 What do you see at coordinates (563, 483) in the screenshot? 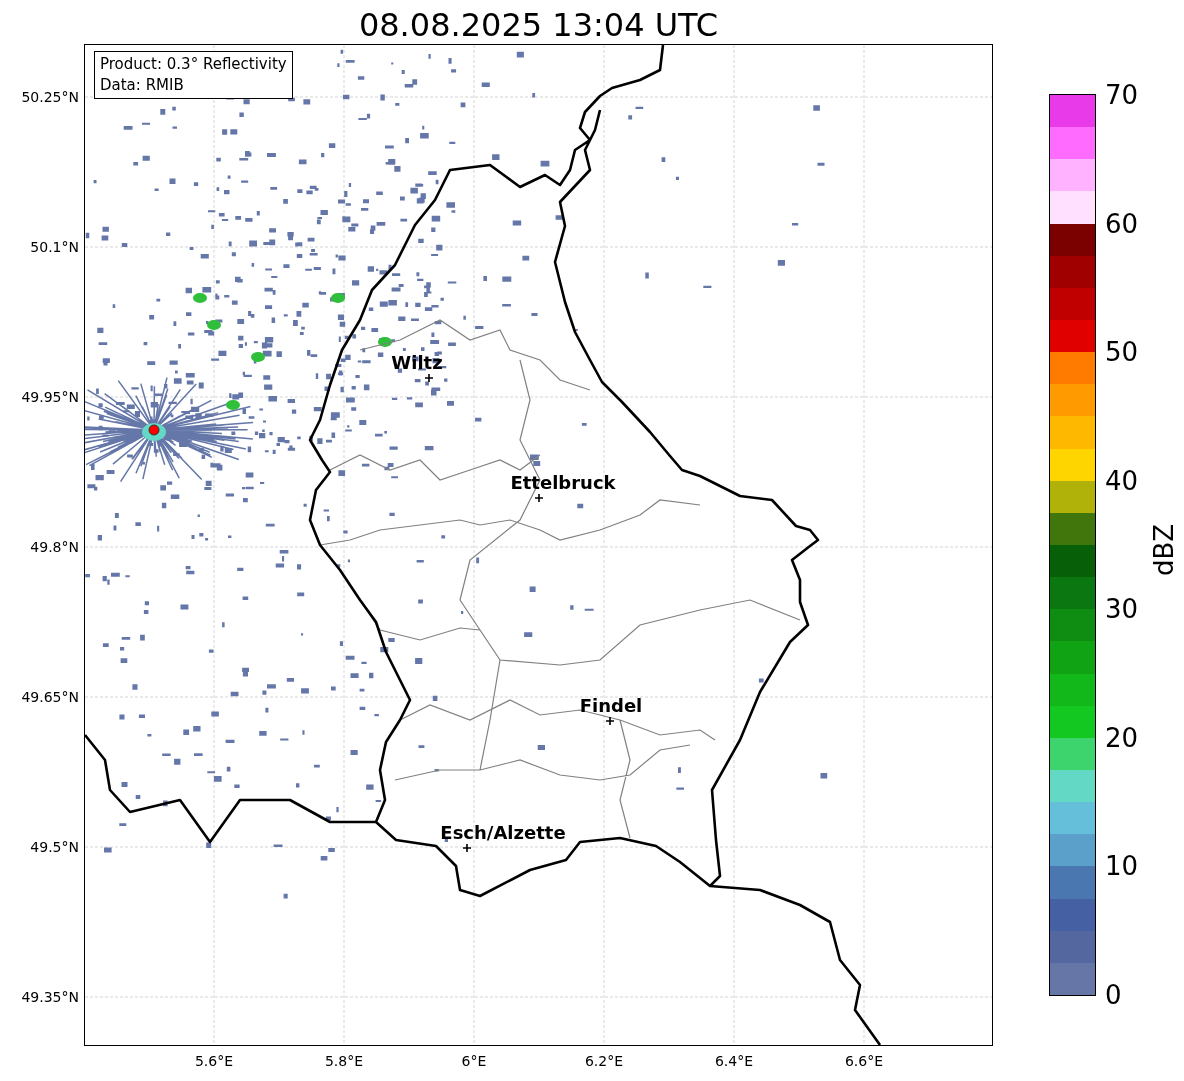
I see `city-label: Ettelbruck` at bounding box center [563, 483].